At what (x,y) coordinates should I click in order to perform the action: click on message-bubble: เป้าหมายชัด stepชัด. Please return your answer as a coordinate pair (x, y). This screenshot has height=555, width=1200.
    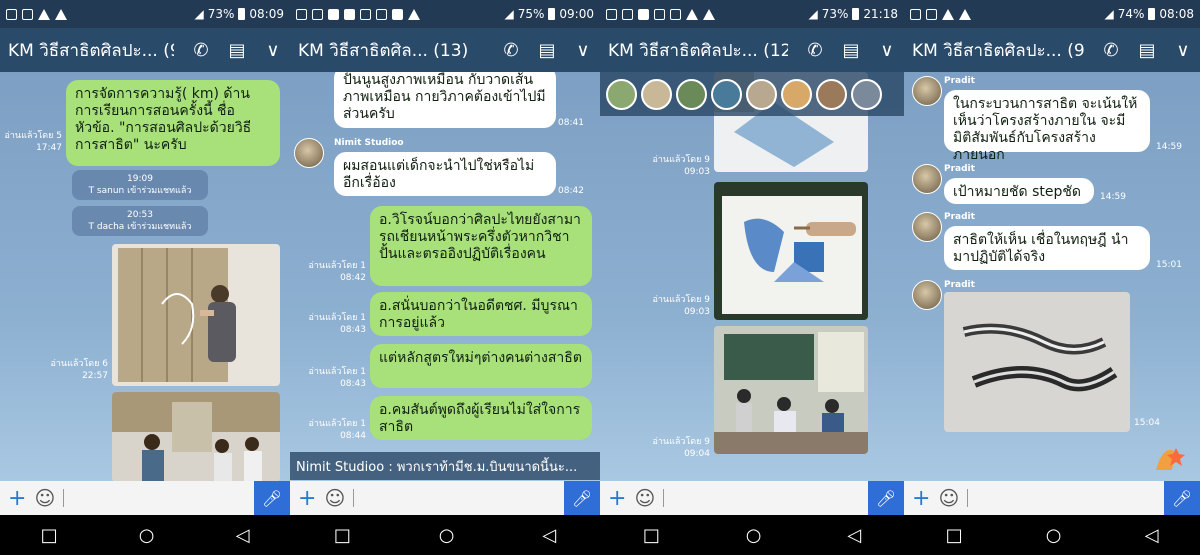
    Looking at the image, I should click on (1019, 191).